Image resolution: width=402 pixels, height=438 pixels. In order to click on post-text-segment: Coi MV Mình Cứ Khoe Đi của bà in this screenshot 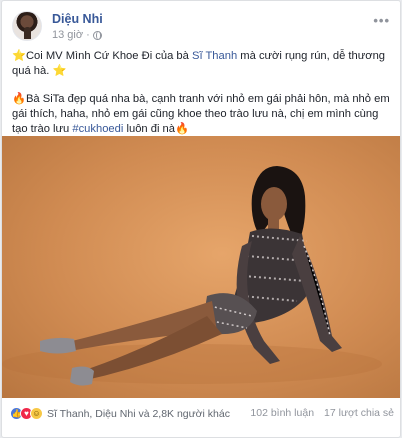, I will do `click(108, 56)`.